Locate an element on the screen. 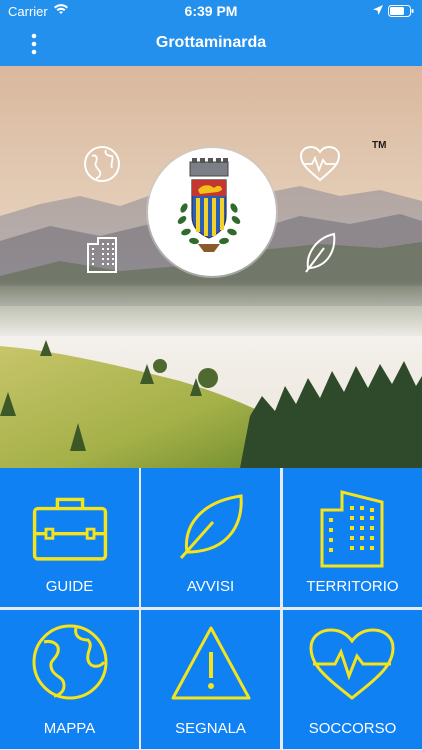  battery-icon is located at coordinates (401, 11).